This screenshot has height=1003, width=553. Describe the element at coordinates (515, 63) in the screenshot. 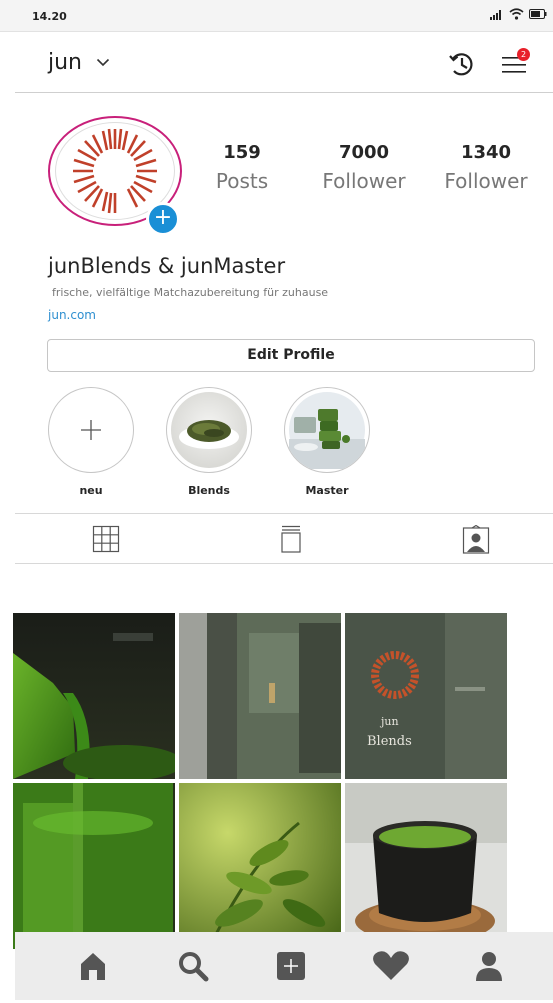

I see `menu-button: 2` at that location.